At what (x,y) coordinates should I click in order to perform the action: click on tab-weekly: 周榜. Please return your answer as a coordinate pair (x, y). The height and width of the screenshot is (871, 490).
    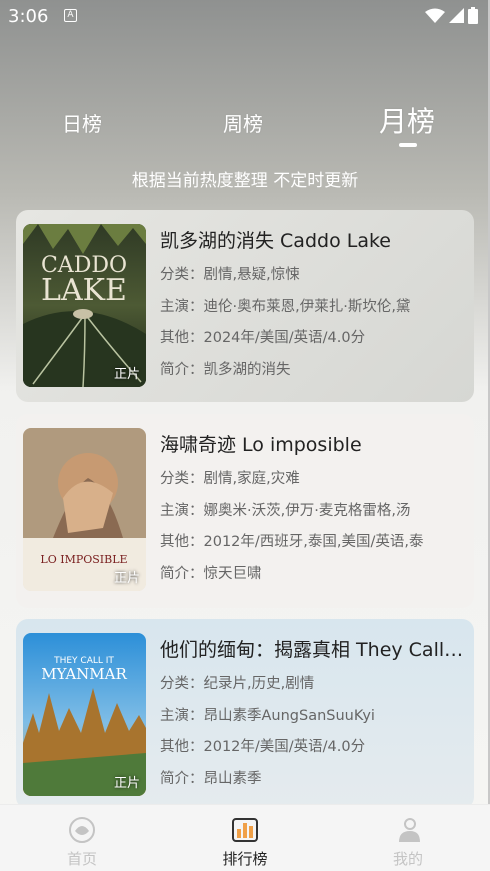
    Looking at the image, I should click on (243, 122).